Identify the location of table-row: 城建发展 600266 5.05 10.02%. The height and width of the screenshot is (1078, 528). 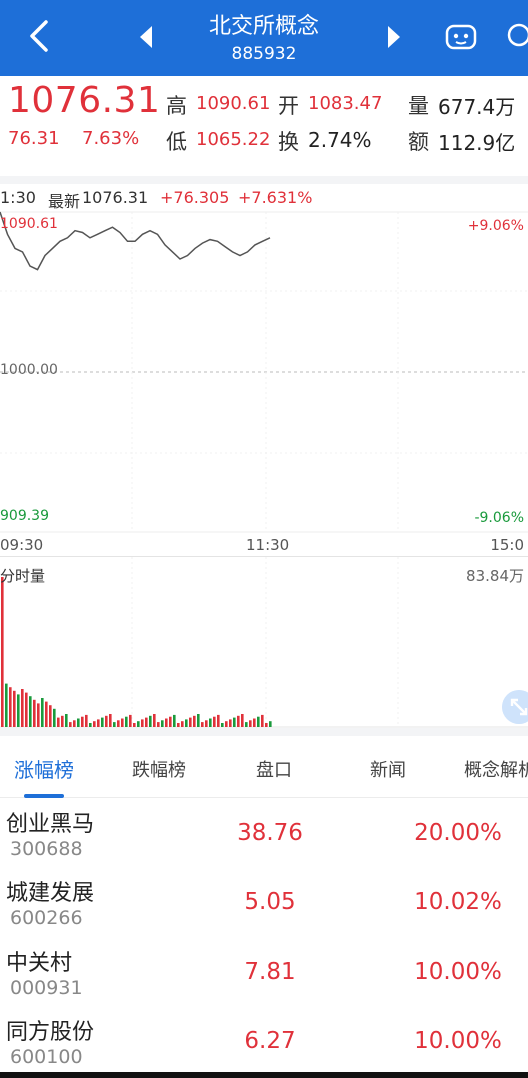
(264, 904).